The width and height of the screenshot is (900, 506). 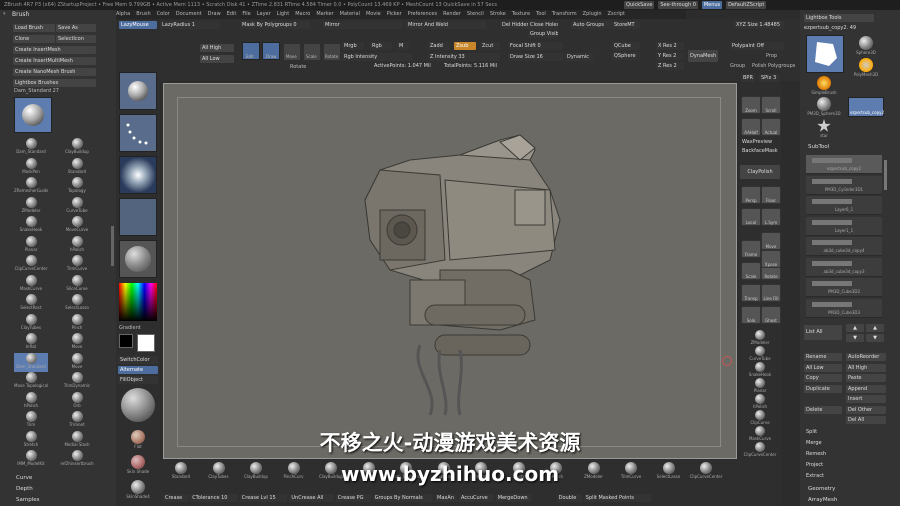 I want to click on brush-item: SelectRect, so click(x=31, y=303).